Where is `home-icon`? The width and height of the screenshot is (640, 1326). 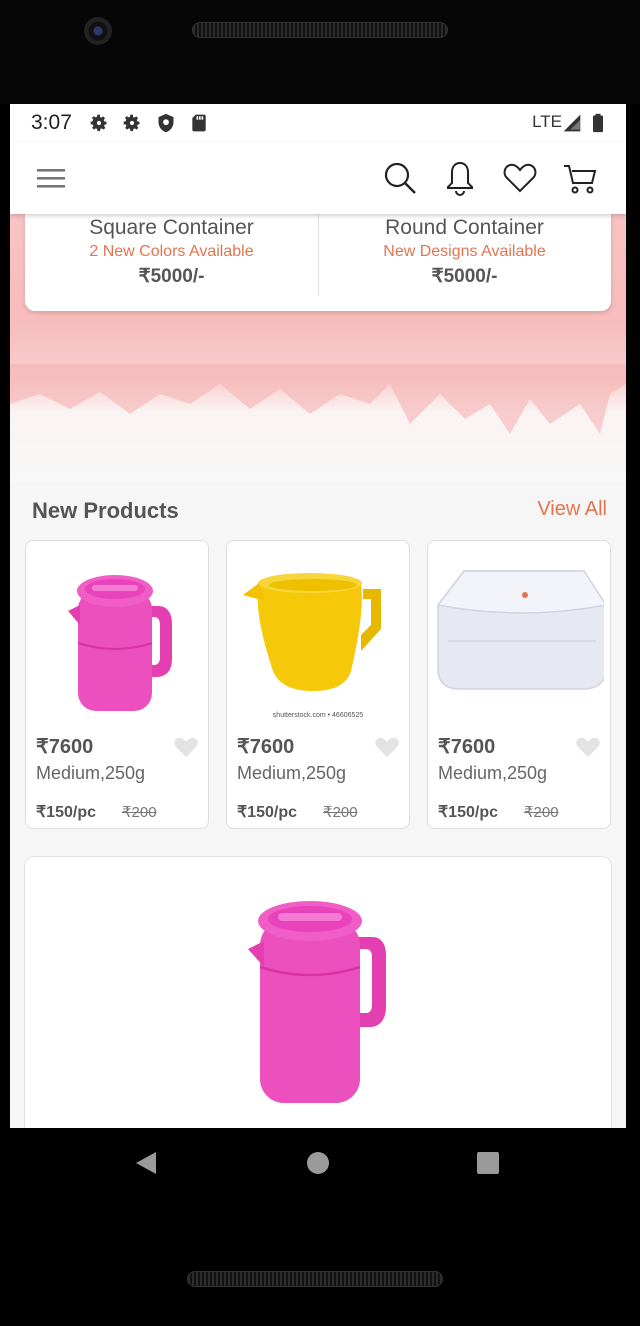
home-icon is located at coordinates (318, 1163).